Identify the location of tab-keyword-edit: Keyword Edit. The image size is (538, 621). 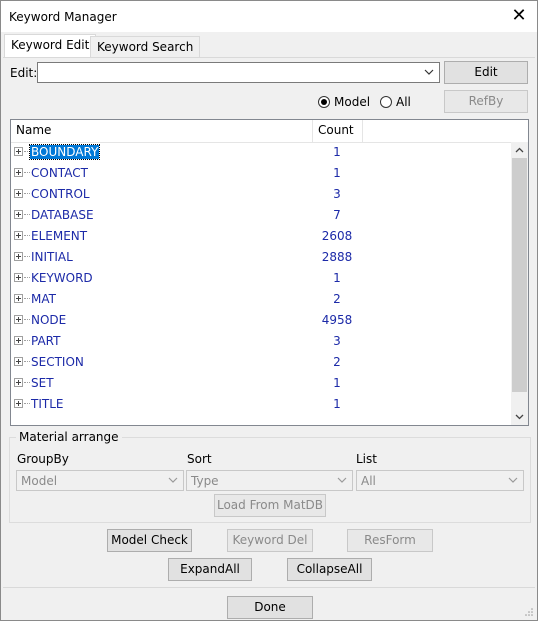
(50, 46).